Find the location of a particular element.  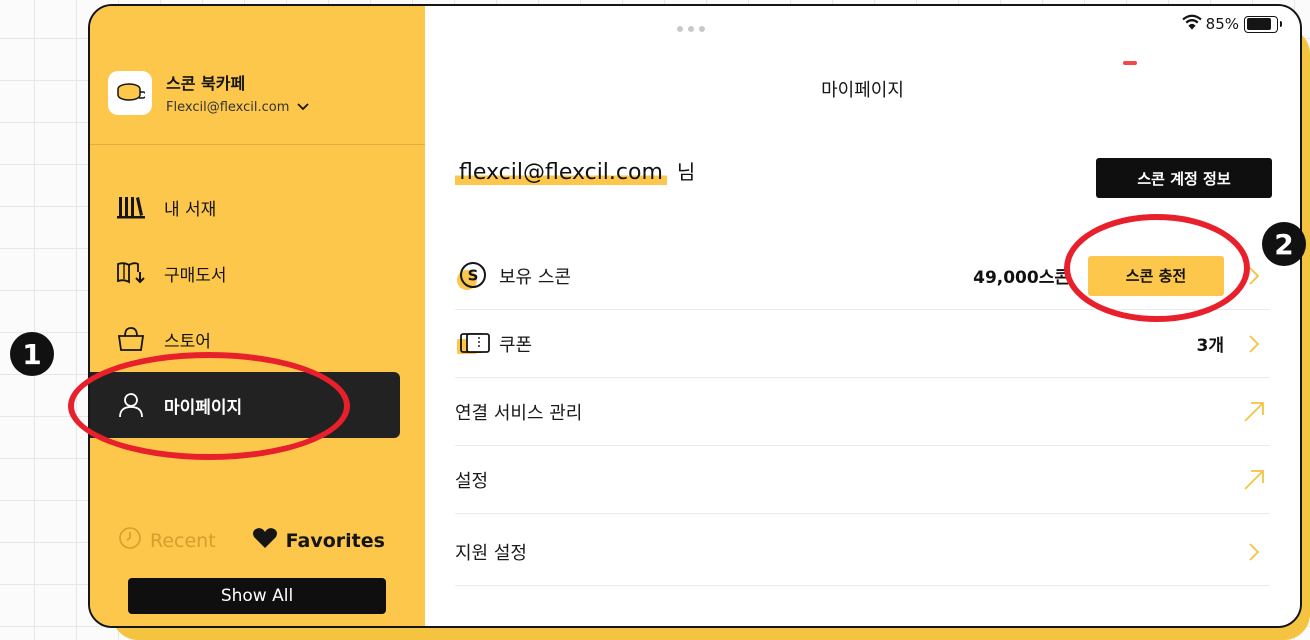

sidebar-item-label: 내 서재 is located at coordinates (190, 209).